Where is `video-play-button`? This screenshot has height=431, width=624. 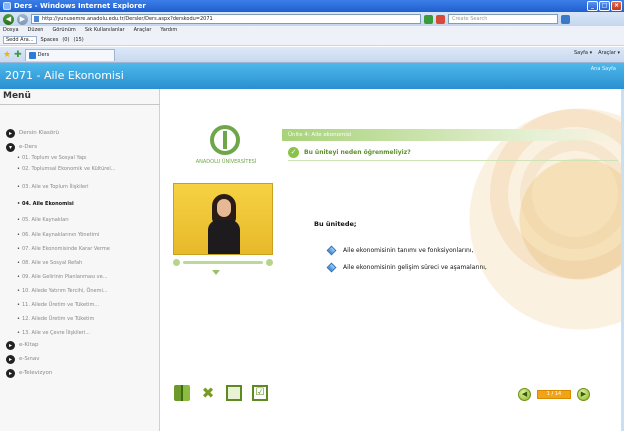 video-play-button is located at coordinates (176, 262).